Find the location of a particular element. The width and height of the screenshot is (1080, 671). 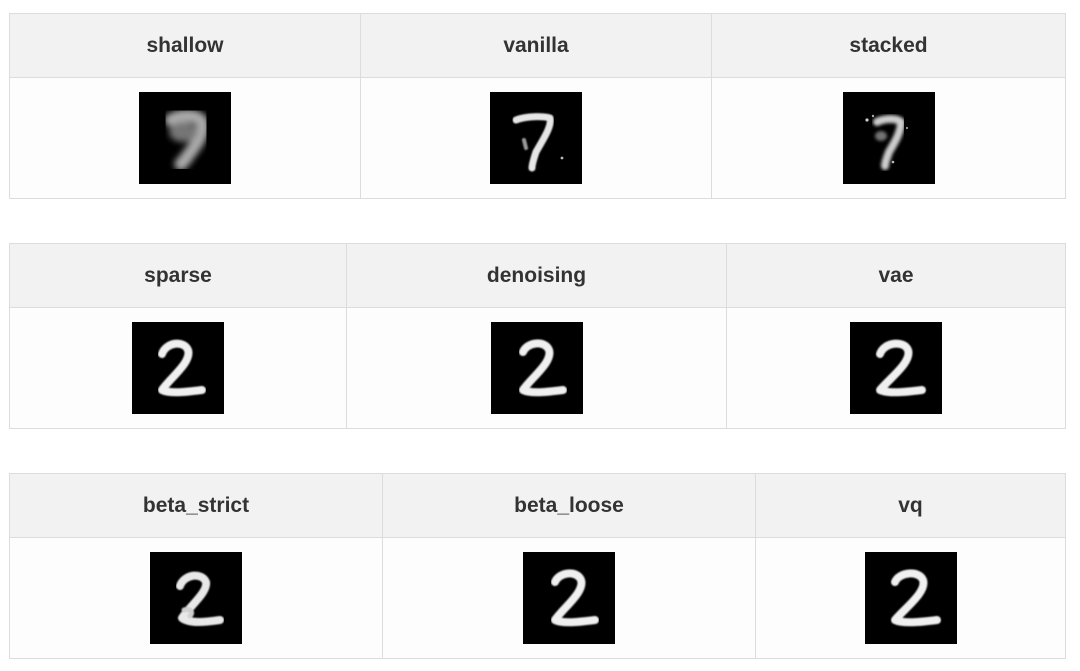

image-cell-beta-loose is located at coordinates (569, 598).